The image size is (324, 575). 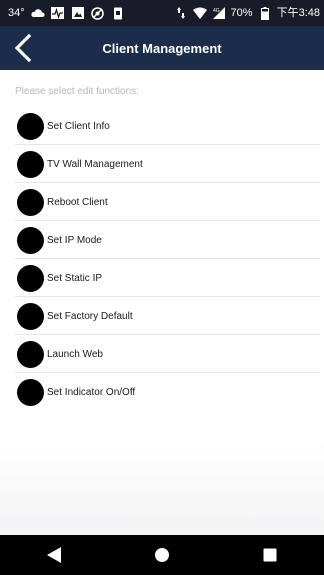 I want to click on menu-item-tv-wall-management: TV Wall Management, so click(x=162, y=164).